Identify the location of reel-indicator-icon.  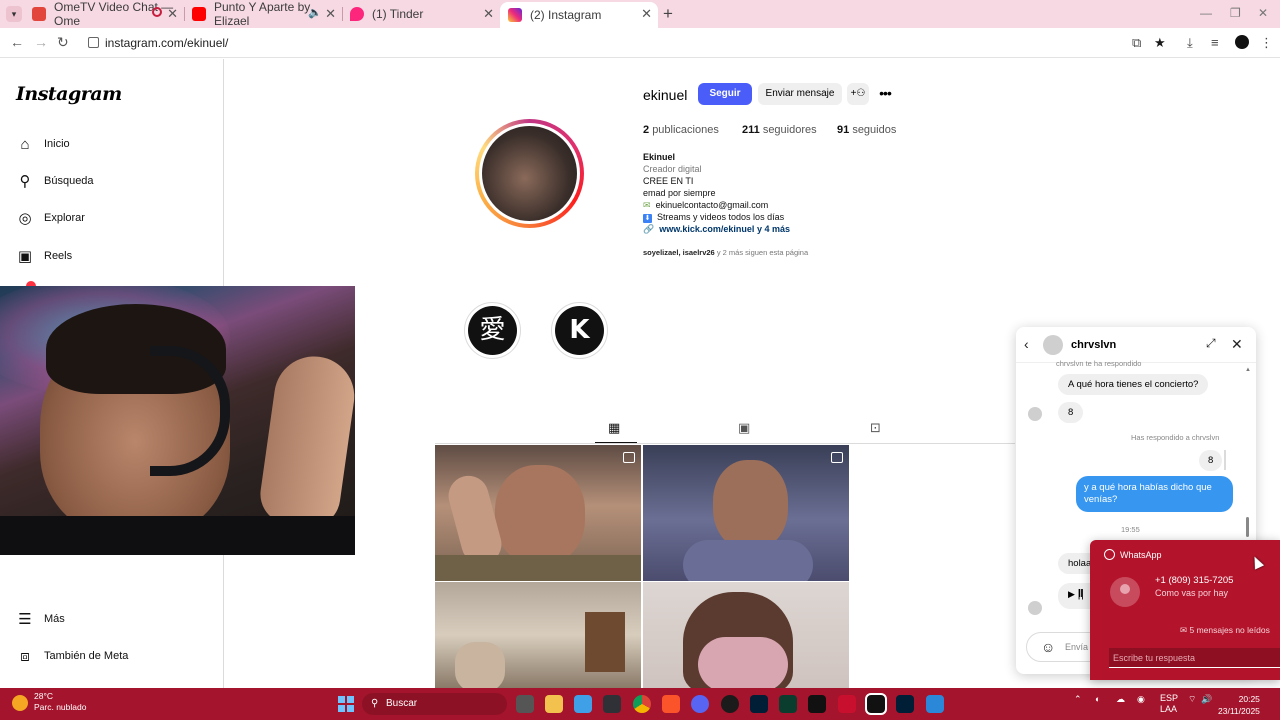
(629, 457).